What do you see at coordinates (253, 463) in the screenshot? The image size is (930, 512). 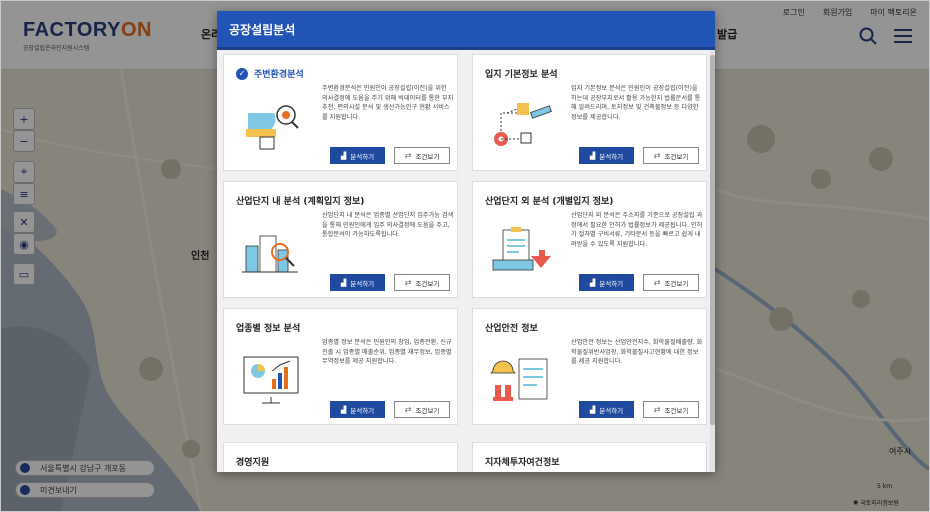 I see `card-title: 경영지원` at bounding box center [253, 463].